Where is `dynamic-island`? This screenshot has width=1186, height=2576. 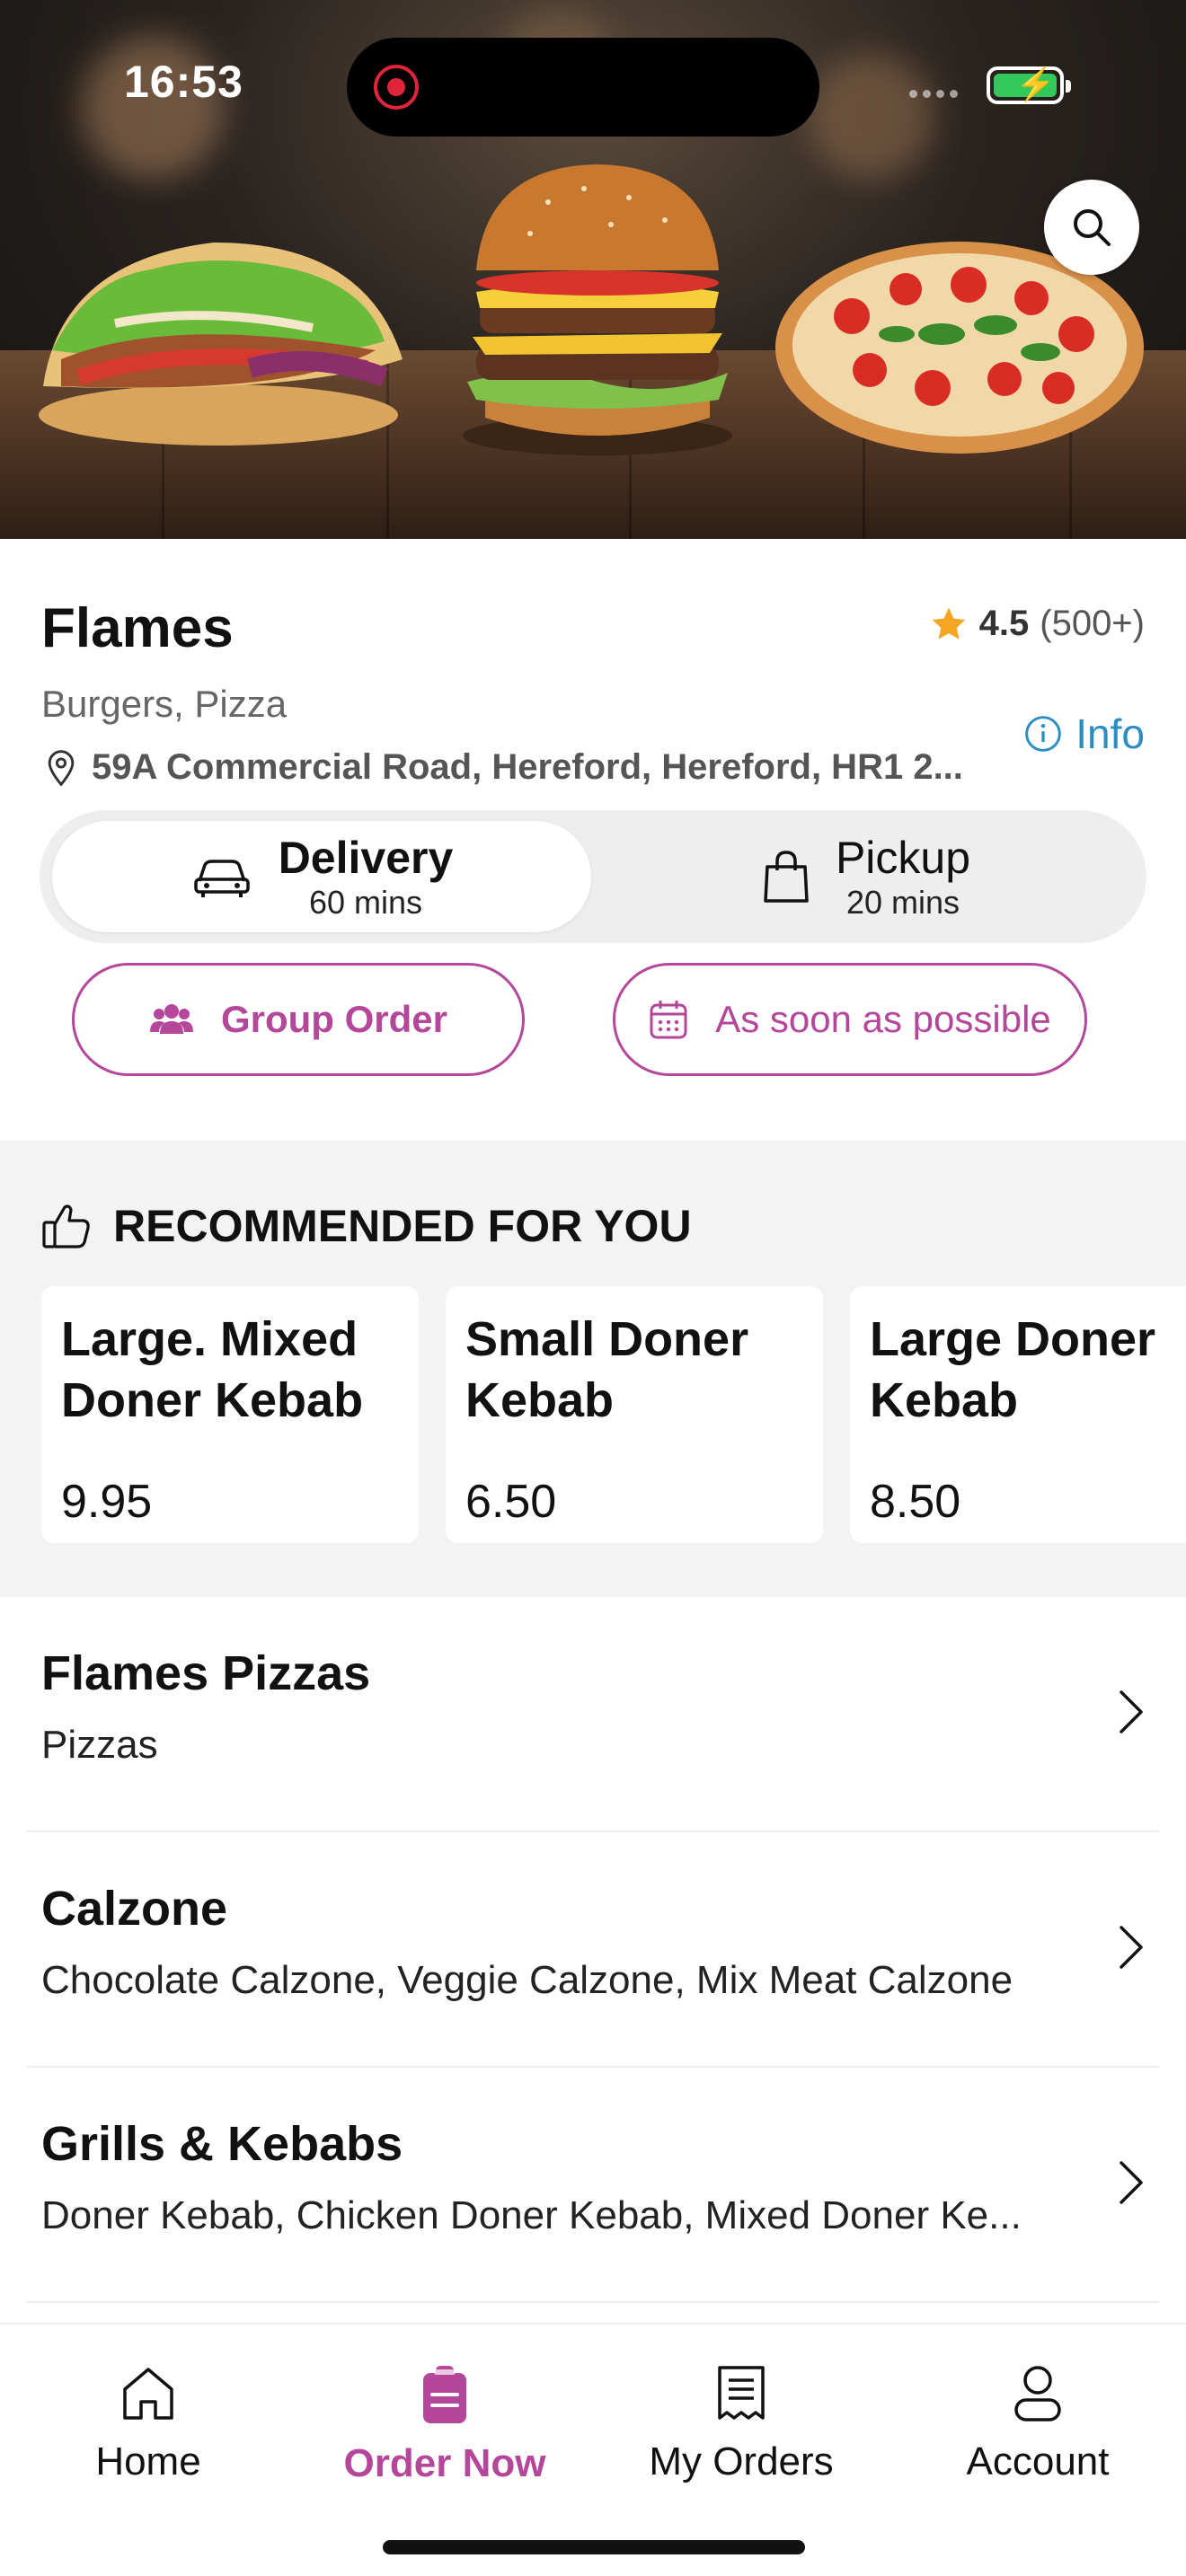 dynamic-island is located at coordinates (583, 87).